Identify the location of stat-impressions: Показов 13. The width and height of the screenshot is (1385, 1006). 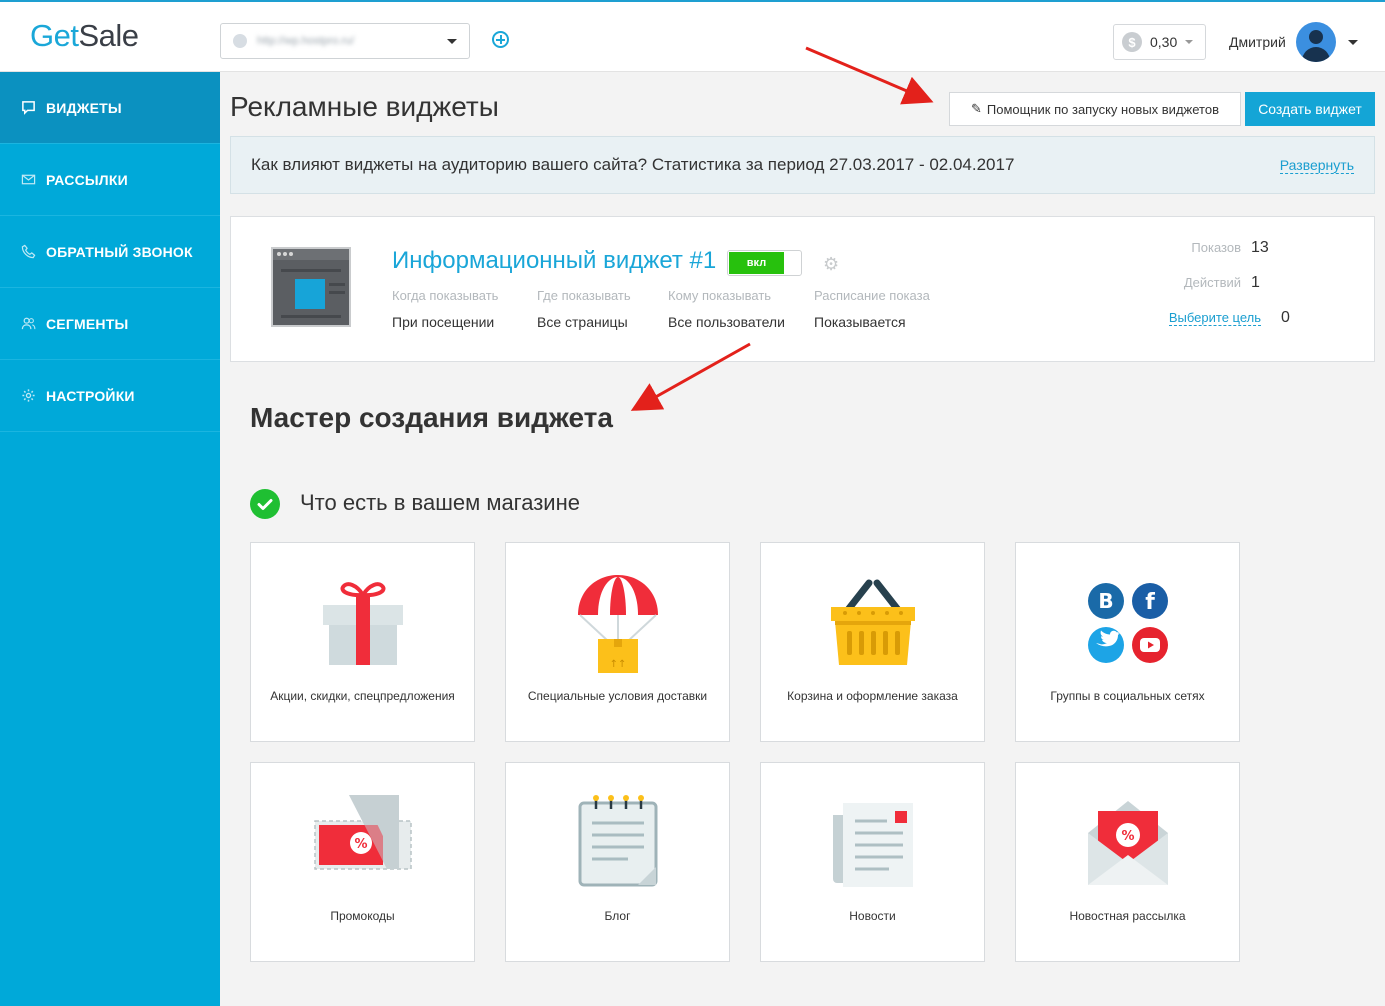
(1236, 248).